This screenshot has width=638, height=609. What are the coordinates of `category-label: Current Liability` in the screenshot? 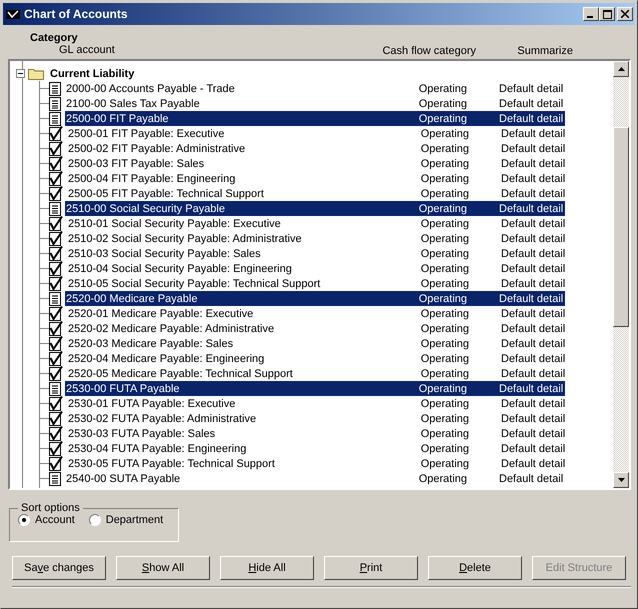 It's located at (92, 74).